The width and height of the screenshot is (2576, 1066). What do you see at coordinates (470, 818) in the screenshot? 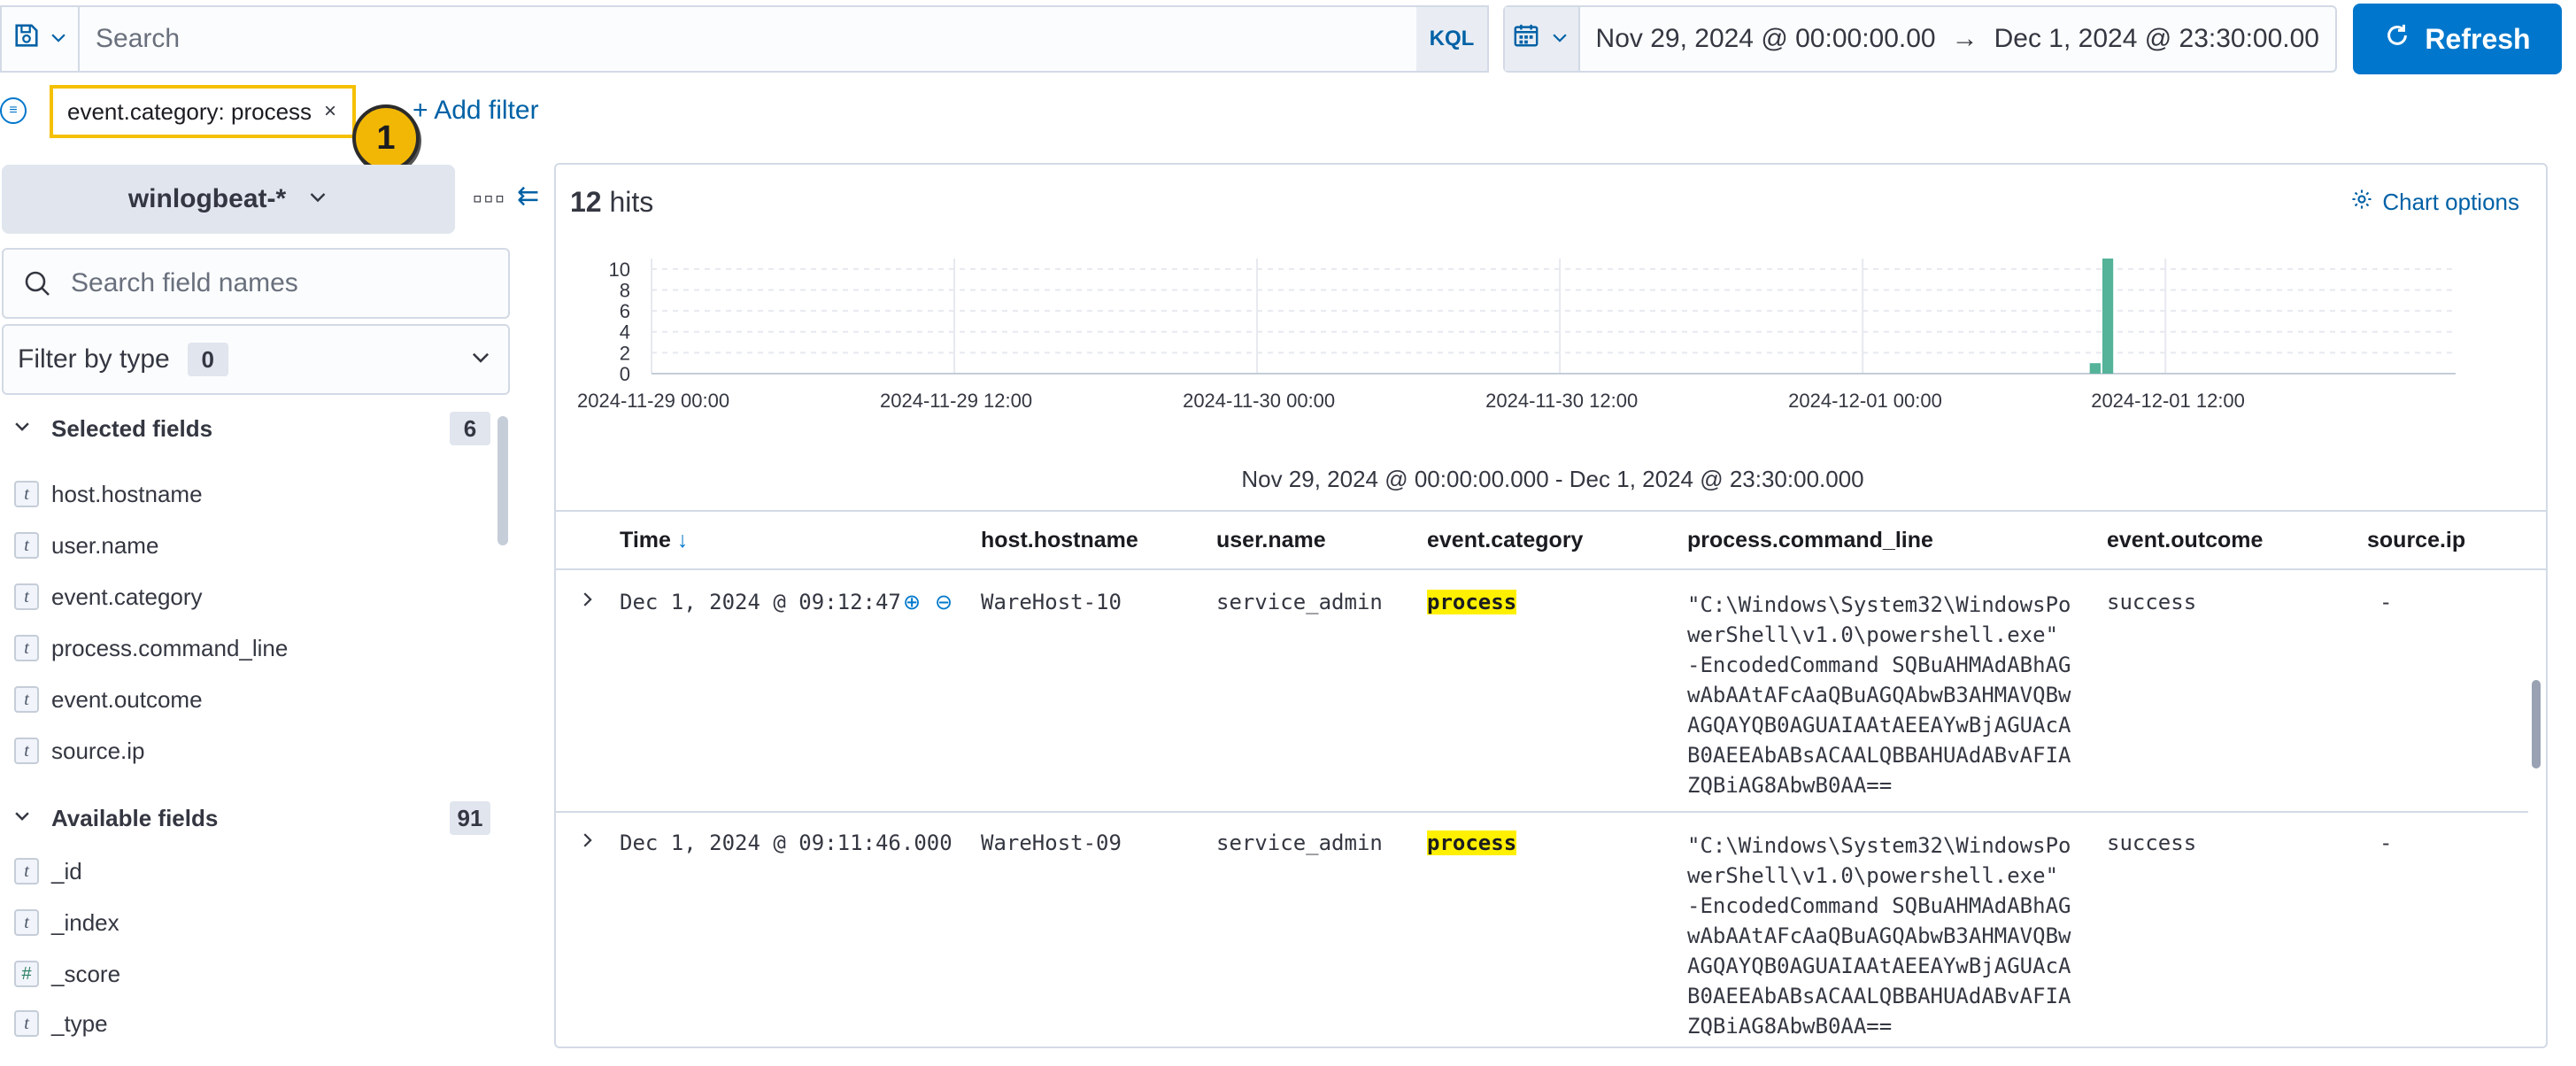
I see `available-fields-count: 91` at bounding box center [470, 818].